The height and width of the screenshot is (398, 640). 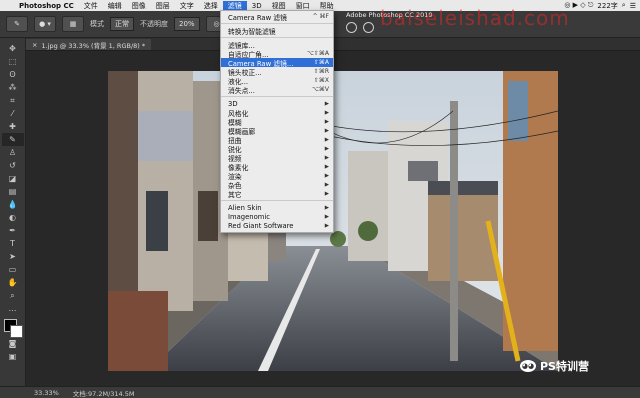 What do you see at coordinates (528, 366) in the screenshot?
I see `wechat-icon: ◕◕` at bounding box center [528, 366].